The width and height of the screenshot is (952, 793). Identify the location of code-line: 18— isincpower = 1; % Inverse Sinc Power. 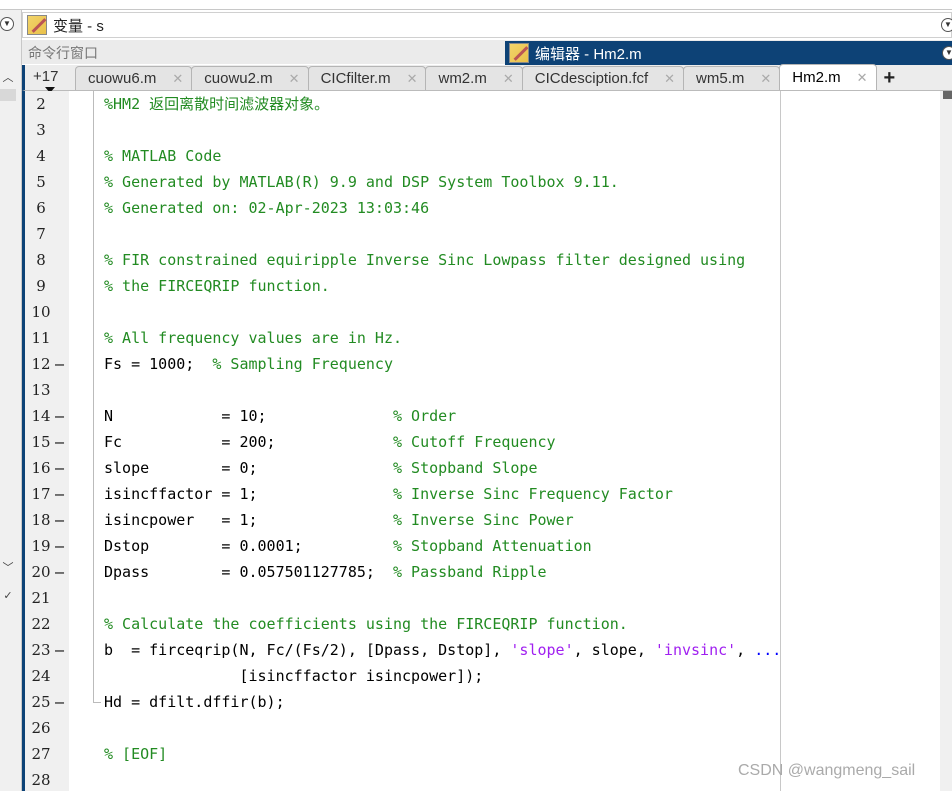
(482, 520).